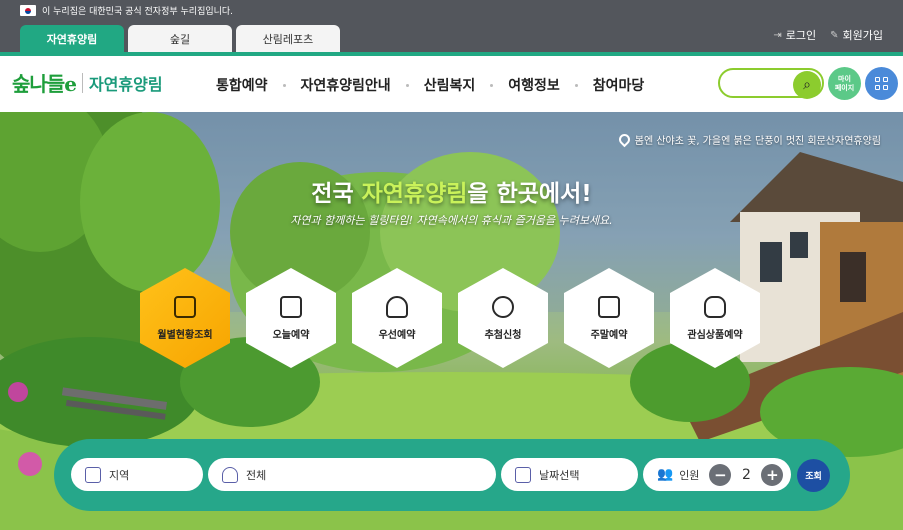 Image resolution: width=903 pixels, height=530 pixels. I want to click on korea-flag-icon, so click(28, 10).